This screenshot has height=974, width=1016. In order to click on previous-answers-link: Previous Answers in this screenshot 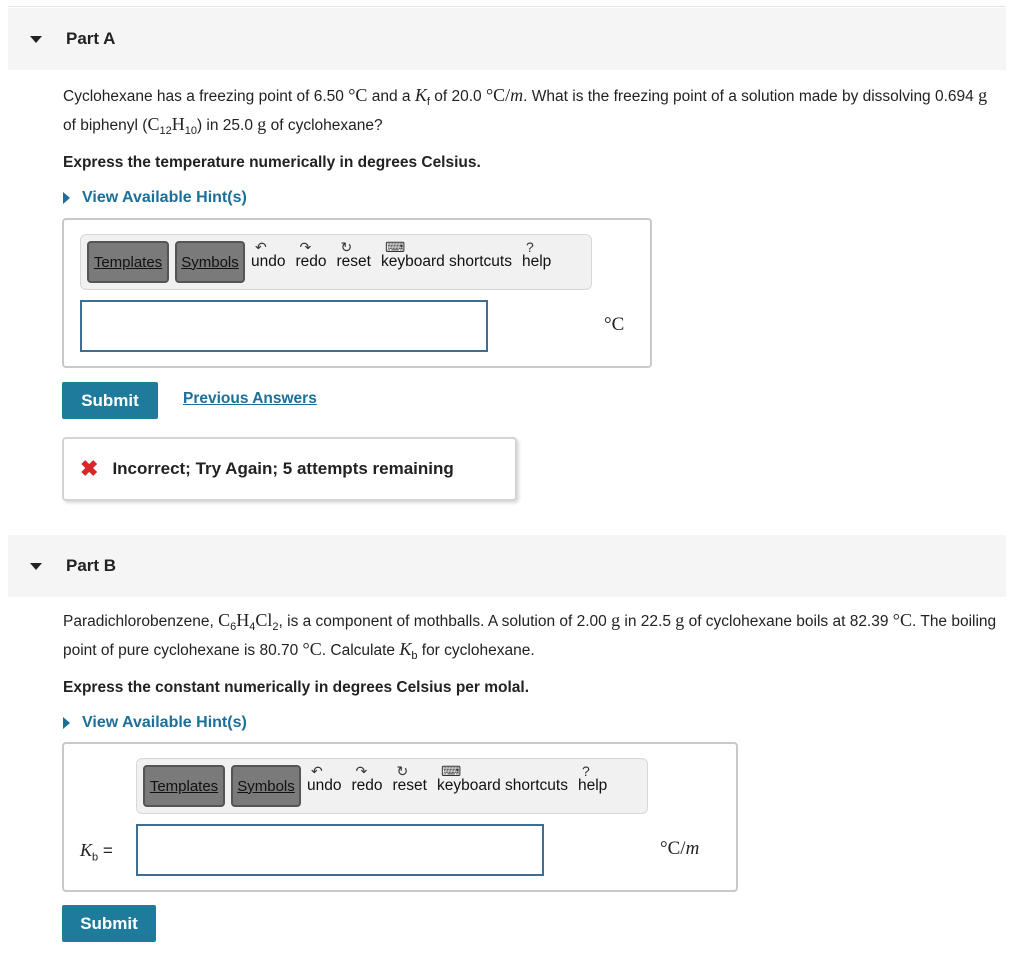, I will do `click(250, 399)`.